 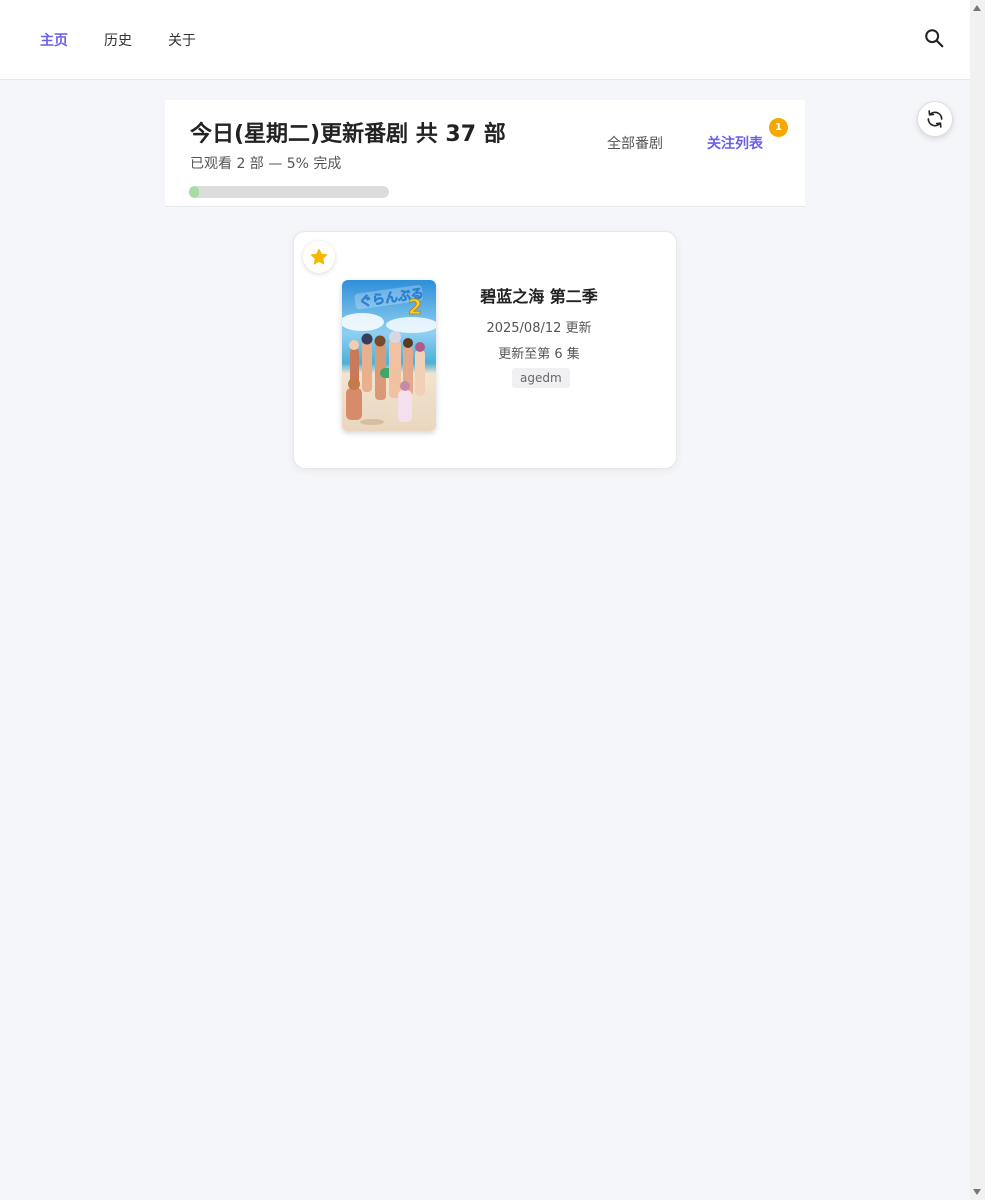 I want to click on anime-title: 碧蓝之海 第二季, so click(x=539, y=295).